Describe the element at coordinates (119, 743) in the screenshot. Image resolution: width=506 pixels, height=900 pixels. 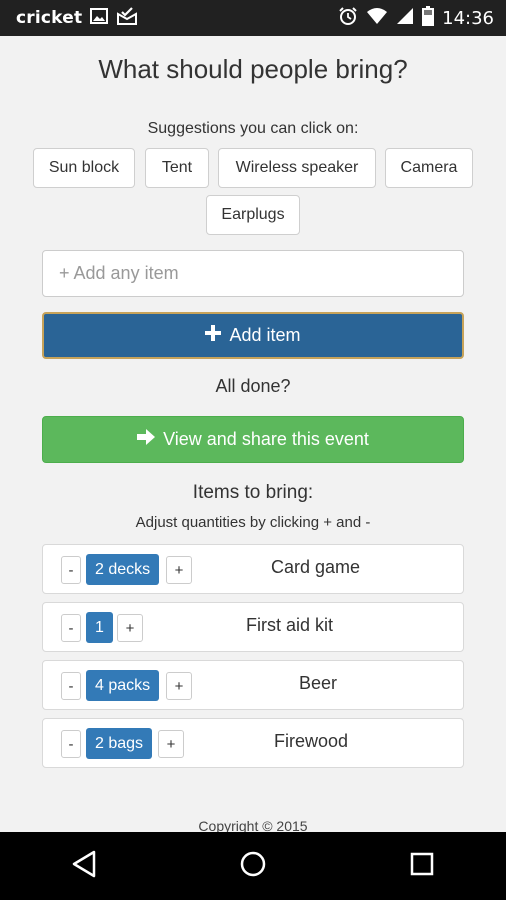
I see `quantity-badge: 2 bags` at that location.